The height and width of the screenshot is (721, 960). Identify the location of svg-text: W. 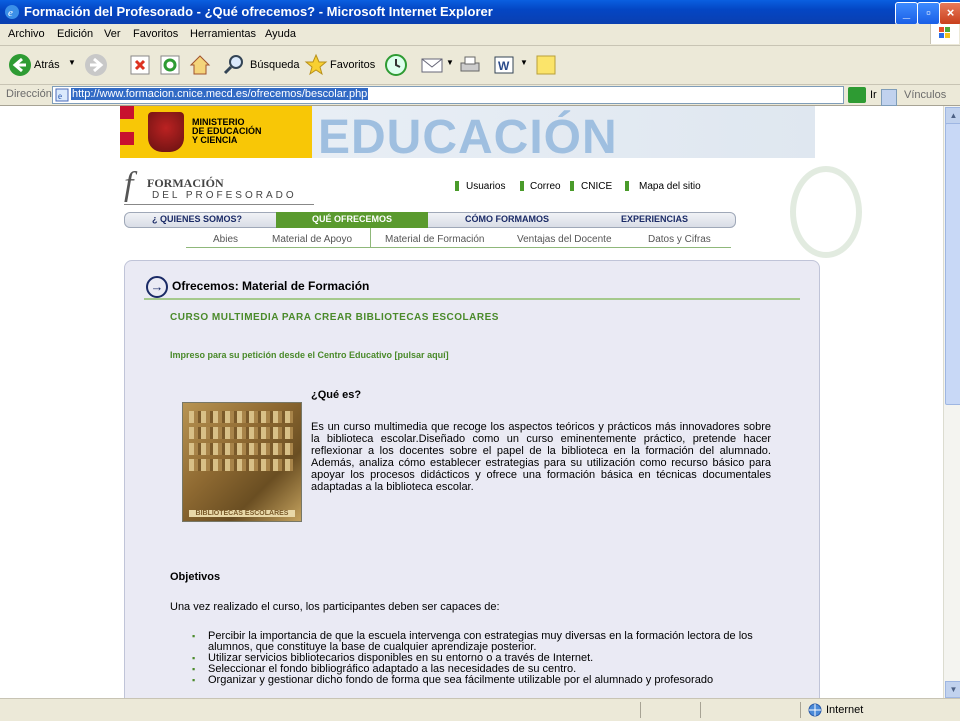
(504, 66).